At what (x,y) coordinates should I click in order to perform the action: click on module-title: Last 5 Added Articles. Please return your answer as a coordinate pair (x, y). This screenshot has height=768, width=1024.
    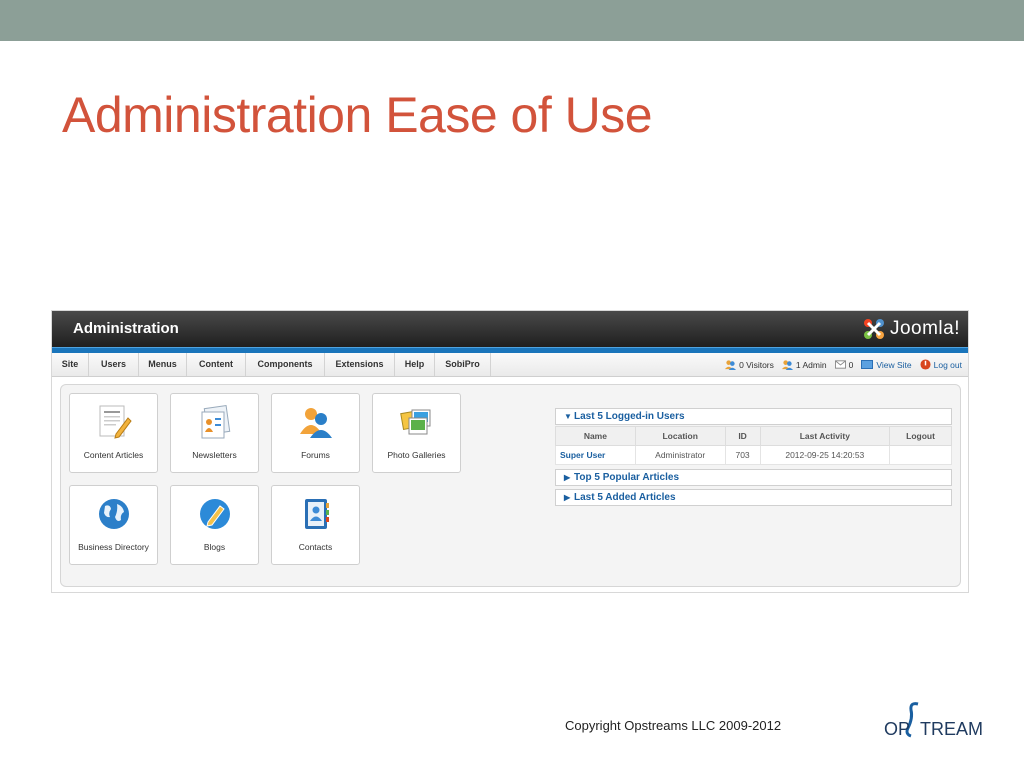
    Looking at the image, I should click on (625, 497).